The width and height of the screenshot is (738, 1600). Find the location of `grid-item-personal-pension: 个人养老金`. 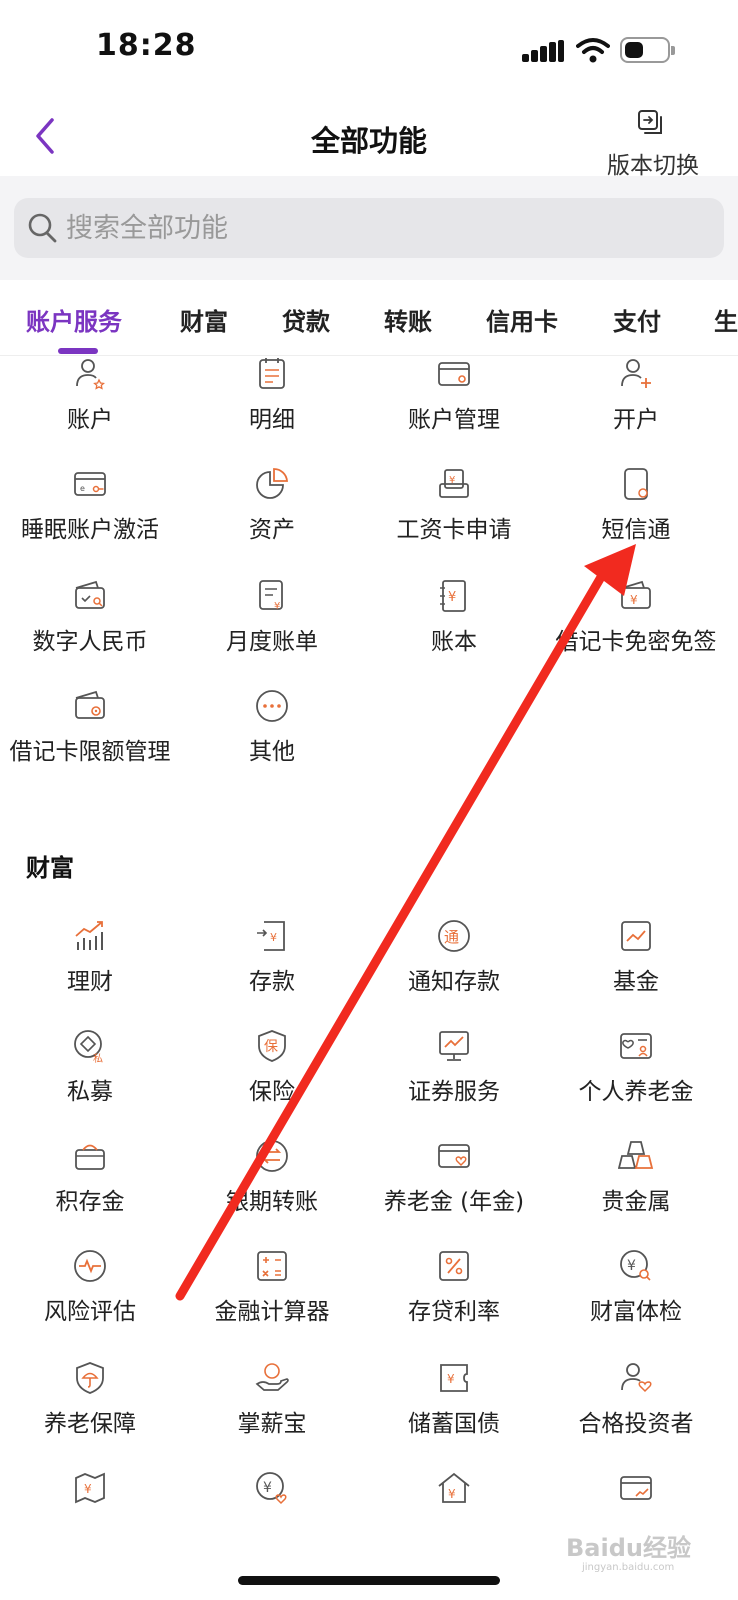

grid-item-personal-pension: 个人养老金 is located at coordinates (636, 1078).